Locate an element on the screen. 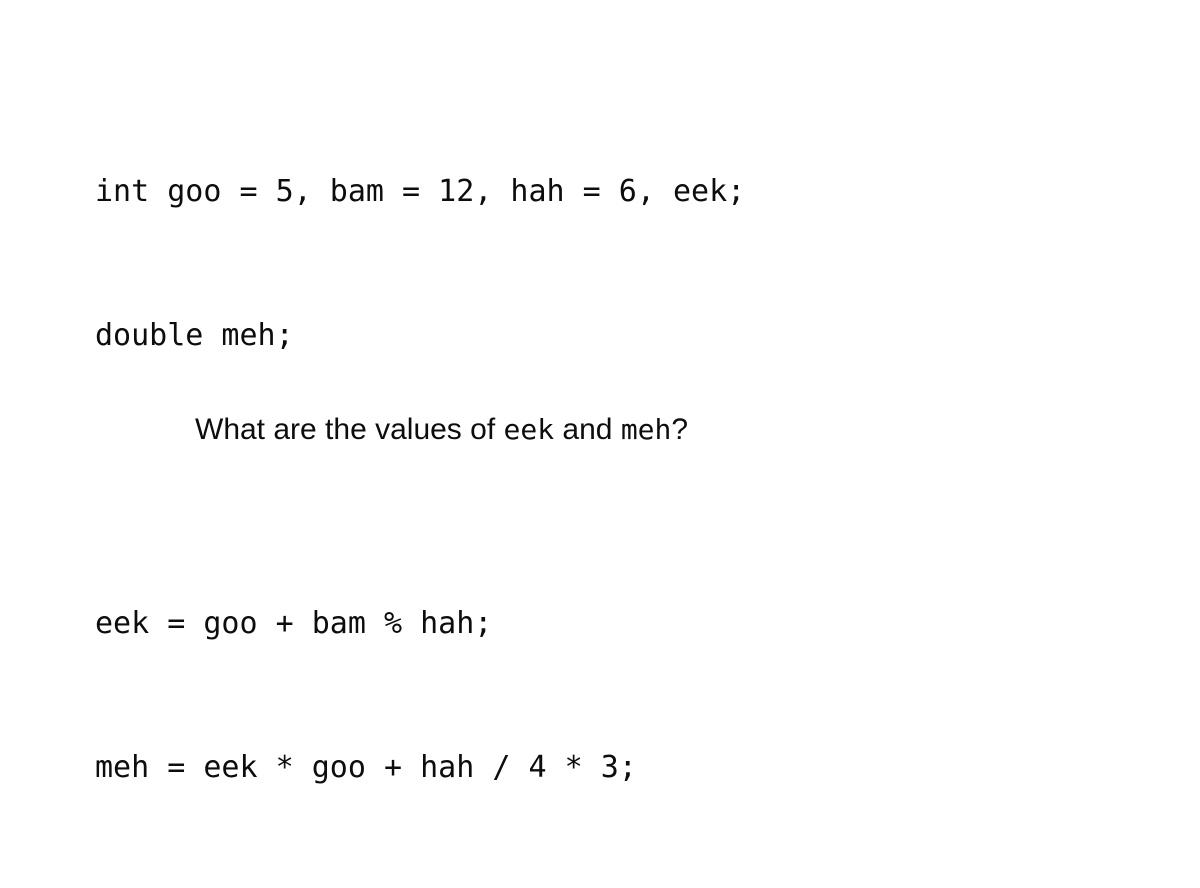 The image size is (1200, 888). question-prompt: What are the values of eek and meh? is located at coordinates (441, 430).